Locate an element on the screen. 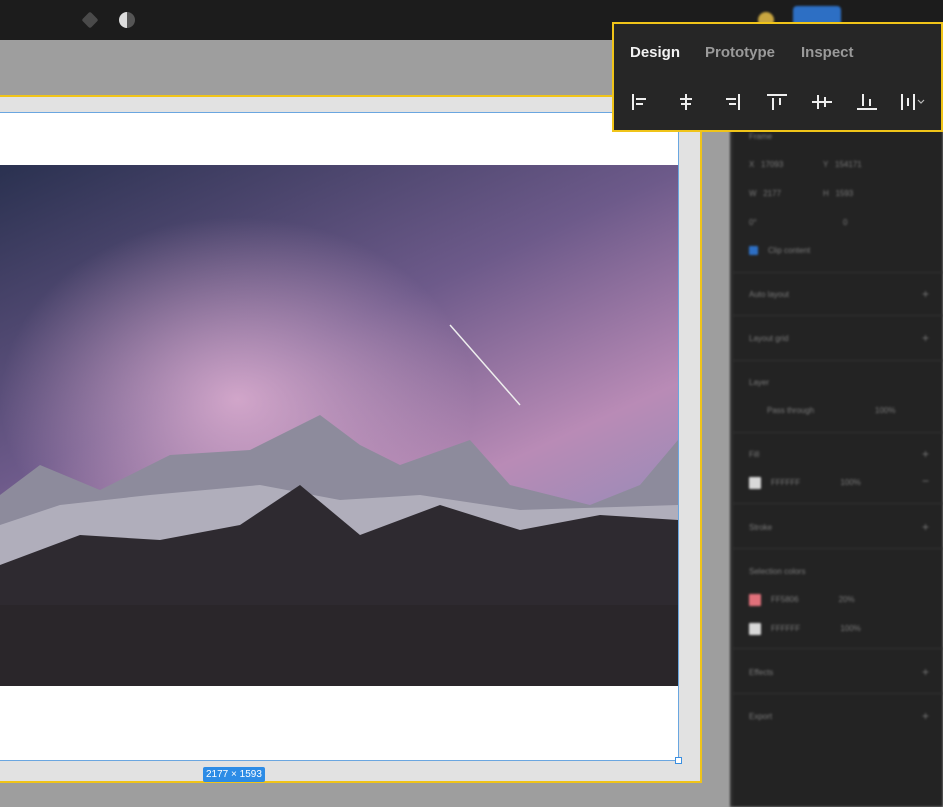 This screenshot has height=807, width=943. frame-label: Frame is located at coordinates (760, 136).